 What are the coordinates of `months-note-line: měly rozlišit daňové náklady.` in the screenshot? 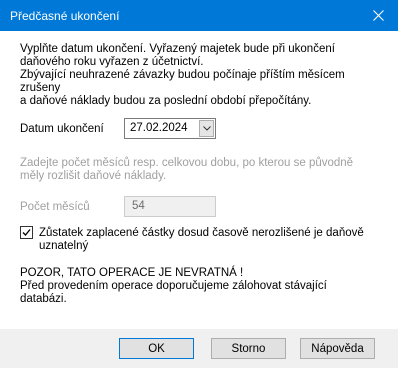 It's located at (93, 176).